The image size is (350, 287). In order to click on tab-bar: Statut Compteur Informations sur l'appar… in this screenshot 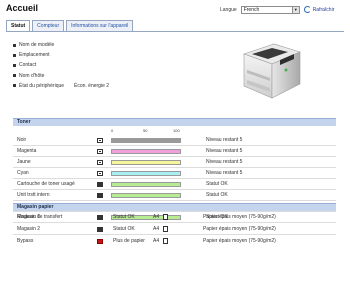, I will do `click(70, 26)`.